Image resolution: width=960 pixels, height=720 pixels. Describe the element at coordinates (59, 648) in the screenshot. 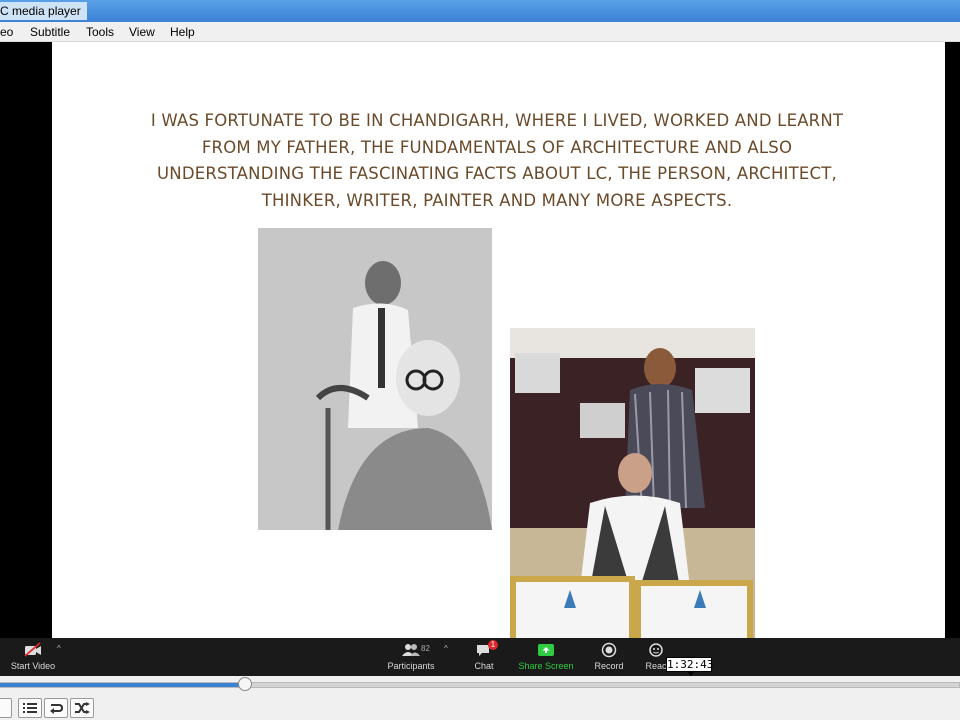

I see `video-options-caret-icon: ^` at that location.